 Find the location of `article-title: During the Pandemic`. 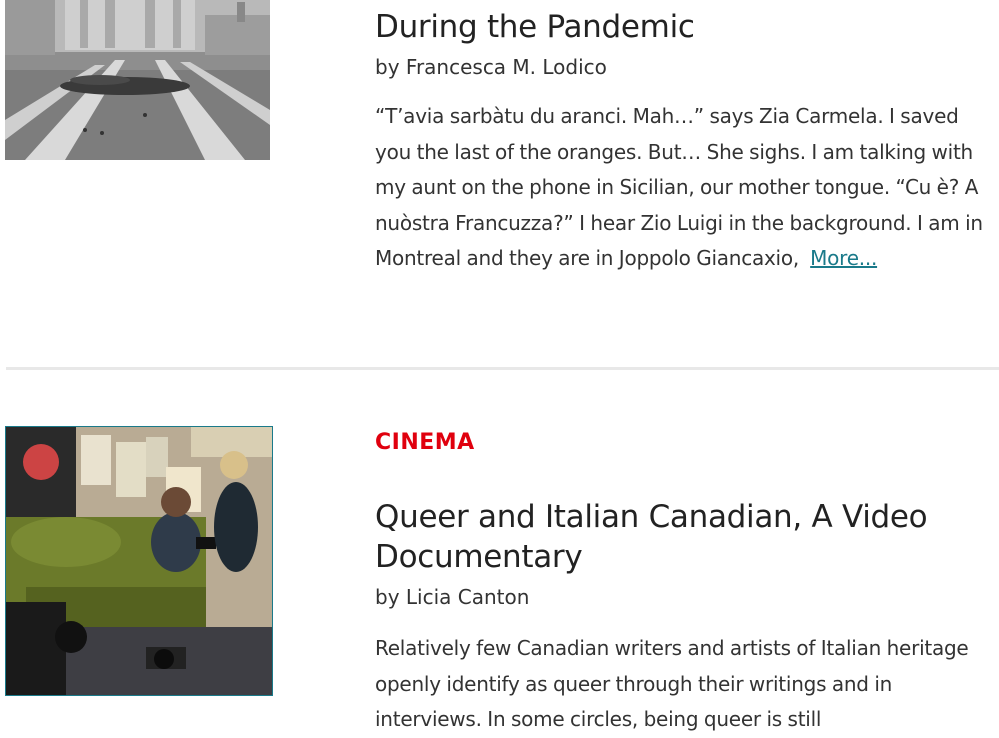

article-title: During the Pandemic is located at coordinates (687, 27).